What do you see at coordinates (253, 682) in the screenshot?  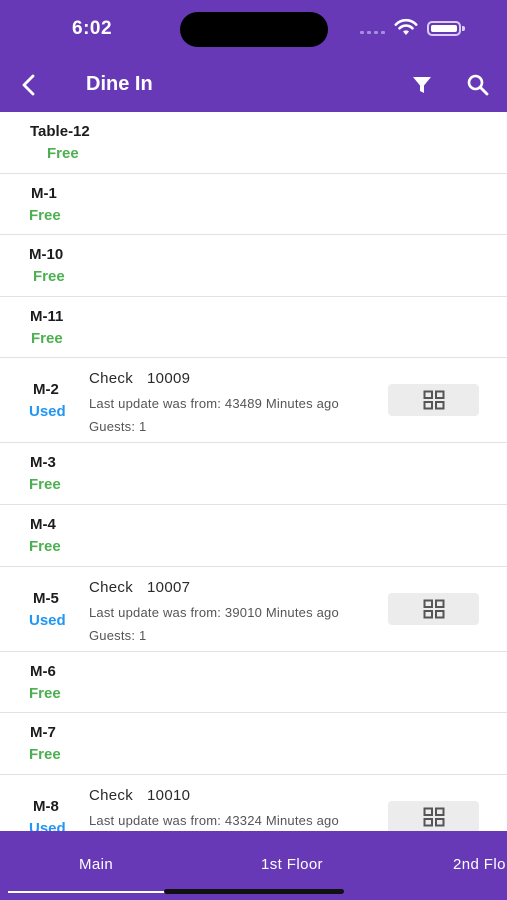 I see `table-row: M-6 Free` at bounding box center [253, 682].